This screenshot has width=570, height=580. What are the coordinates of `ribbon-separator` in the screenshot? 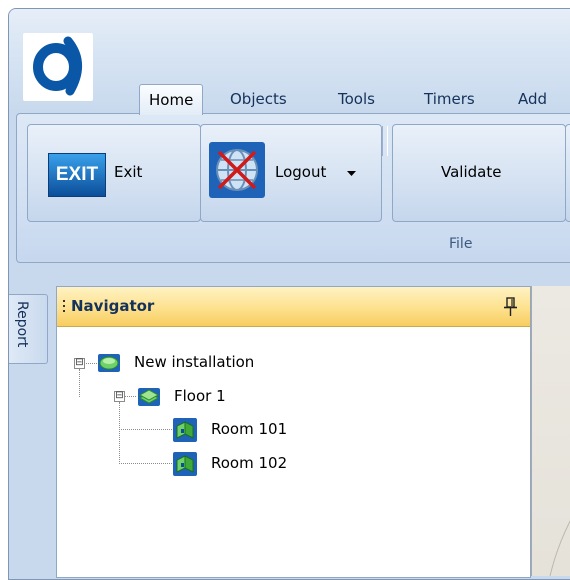 It's located at (385, 141).